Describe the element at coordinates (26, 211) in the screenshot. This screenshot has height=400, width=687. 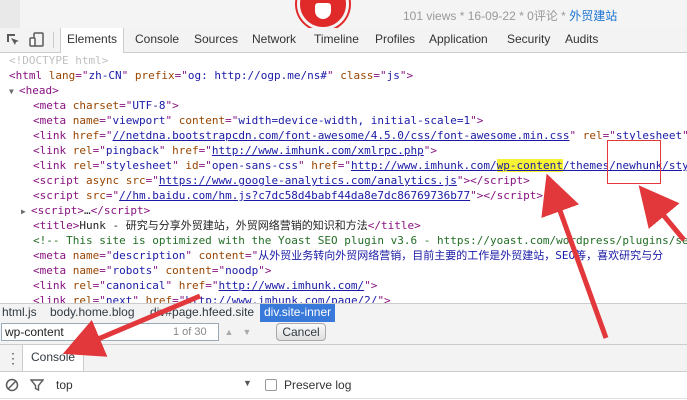
I see `expand-triangle-icon: ▶` at that location.